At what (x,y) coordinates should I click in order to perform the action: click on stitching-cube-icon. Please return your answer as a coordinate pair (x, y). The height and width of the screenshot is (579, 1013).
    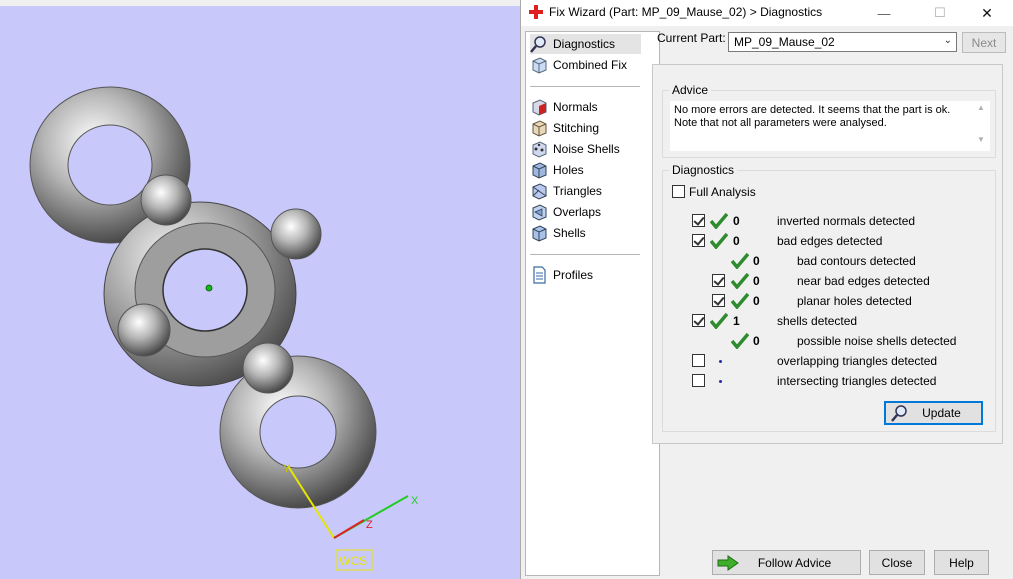
    Looking at the image, I should click on (539, 128).